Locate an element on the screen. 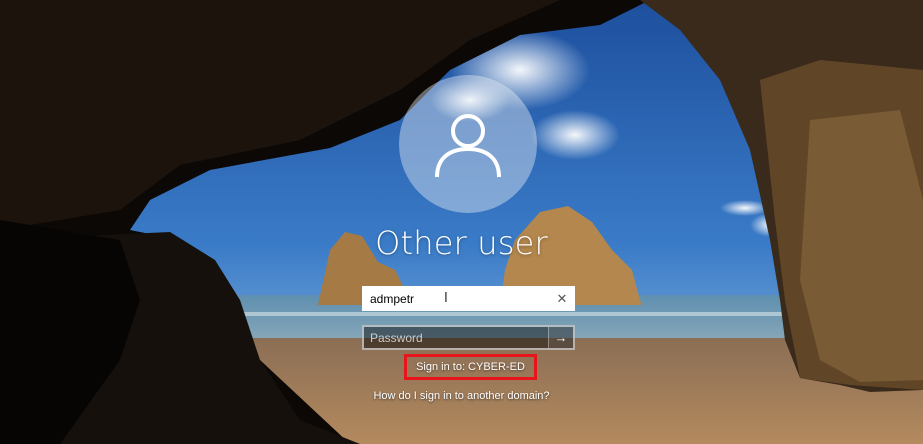  user-silhouette-icon is located at coordinates (468, 146).